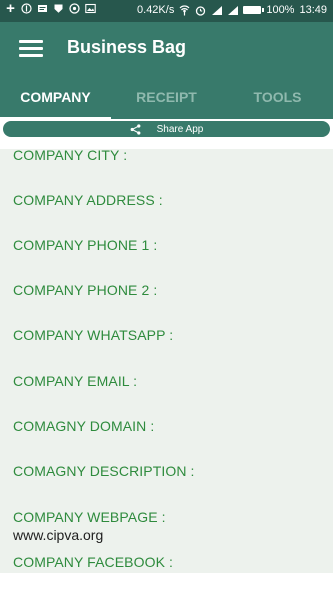 The width and height of the screenshot is (333, 592). I want to click on bug-icon, so click(26, 8).